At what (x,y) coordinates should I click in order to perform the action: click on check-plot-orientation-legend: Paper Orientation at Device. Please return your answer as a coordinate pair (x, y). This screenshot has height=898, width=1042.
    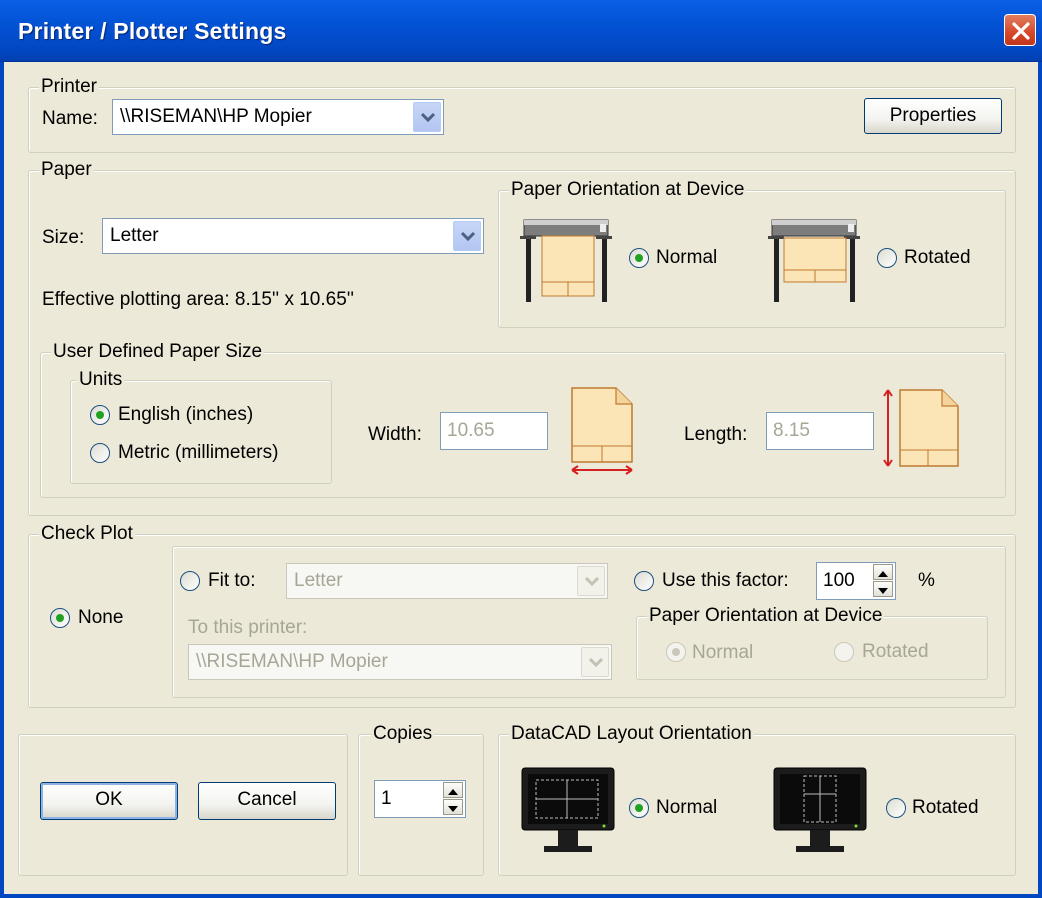
    Looking at the image, I should click on (766, 616).